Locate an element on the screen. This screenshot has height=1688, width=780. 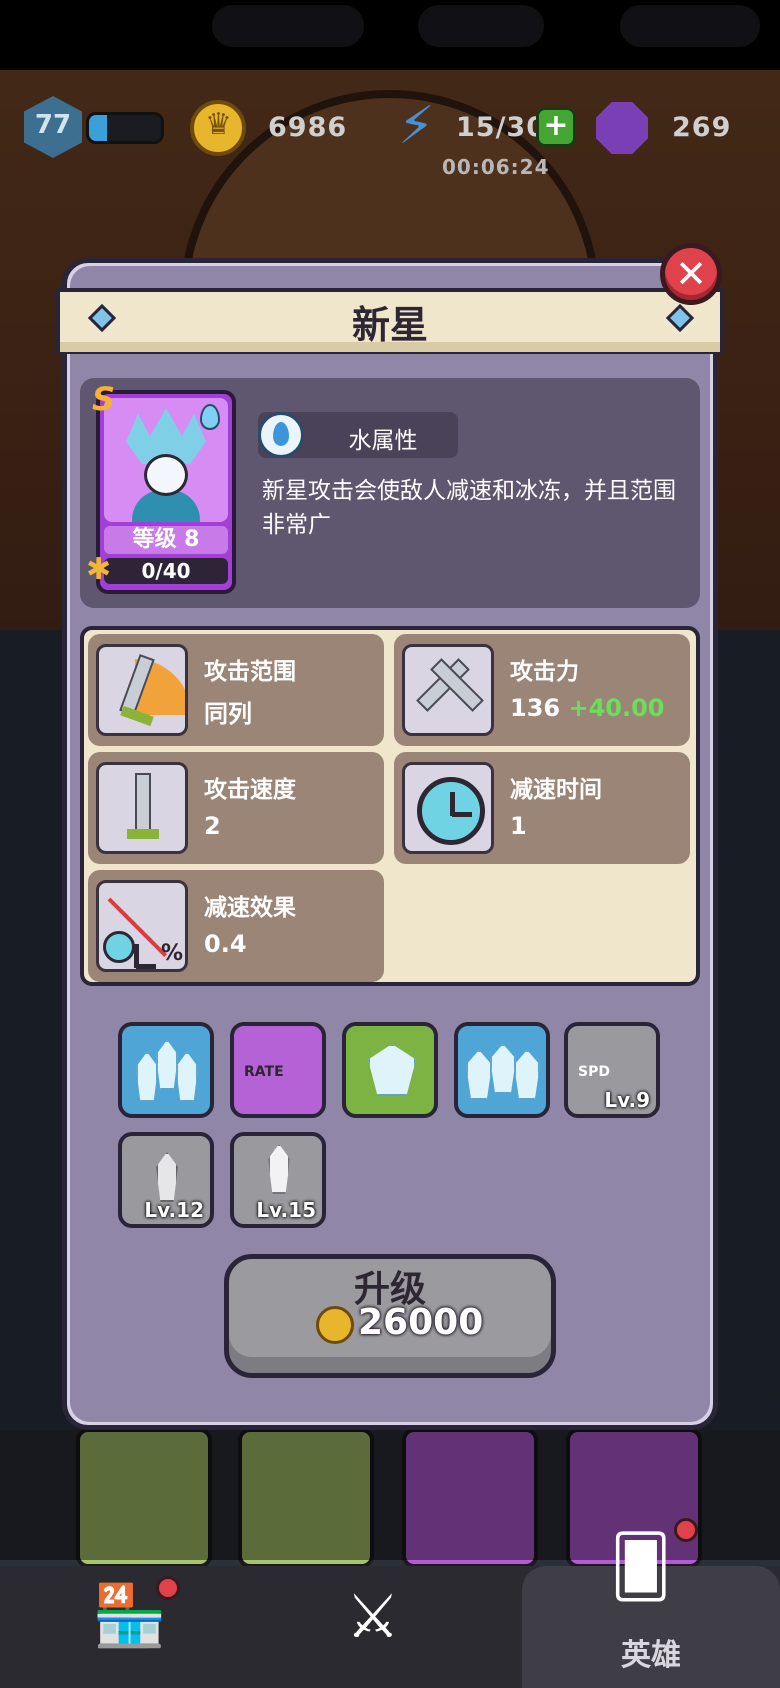
skill-freeze-enemy is located at coordinates (390, 1070).